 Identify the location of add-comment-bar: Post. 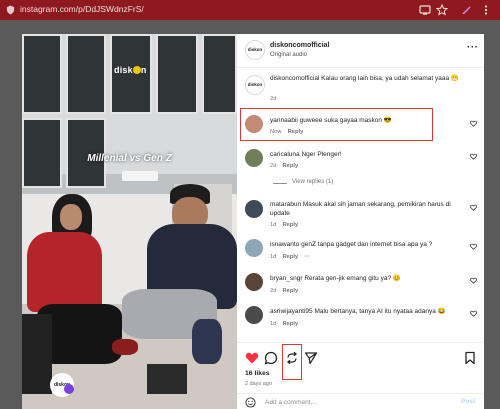
(360, 401).